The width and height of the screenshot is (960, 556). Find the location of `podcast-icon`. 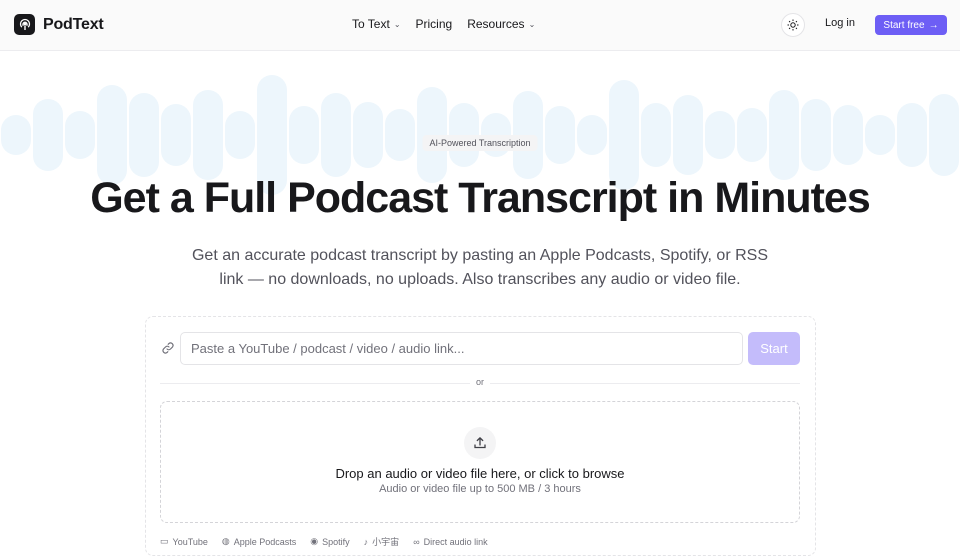

podcast-icon is located at coordinates (24, 24).